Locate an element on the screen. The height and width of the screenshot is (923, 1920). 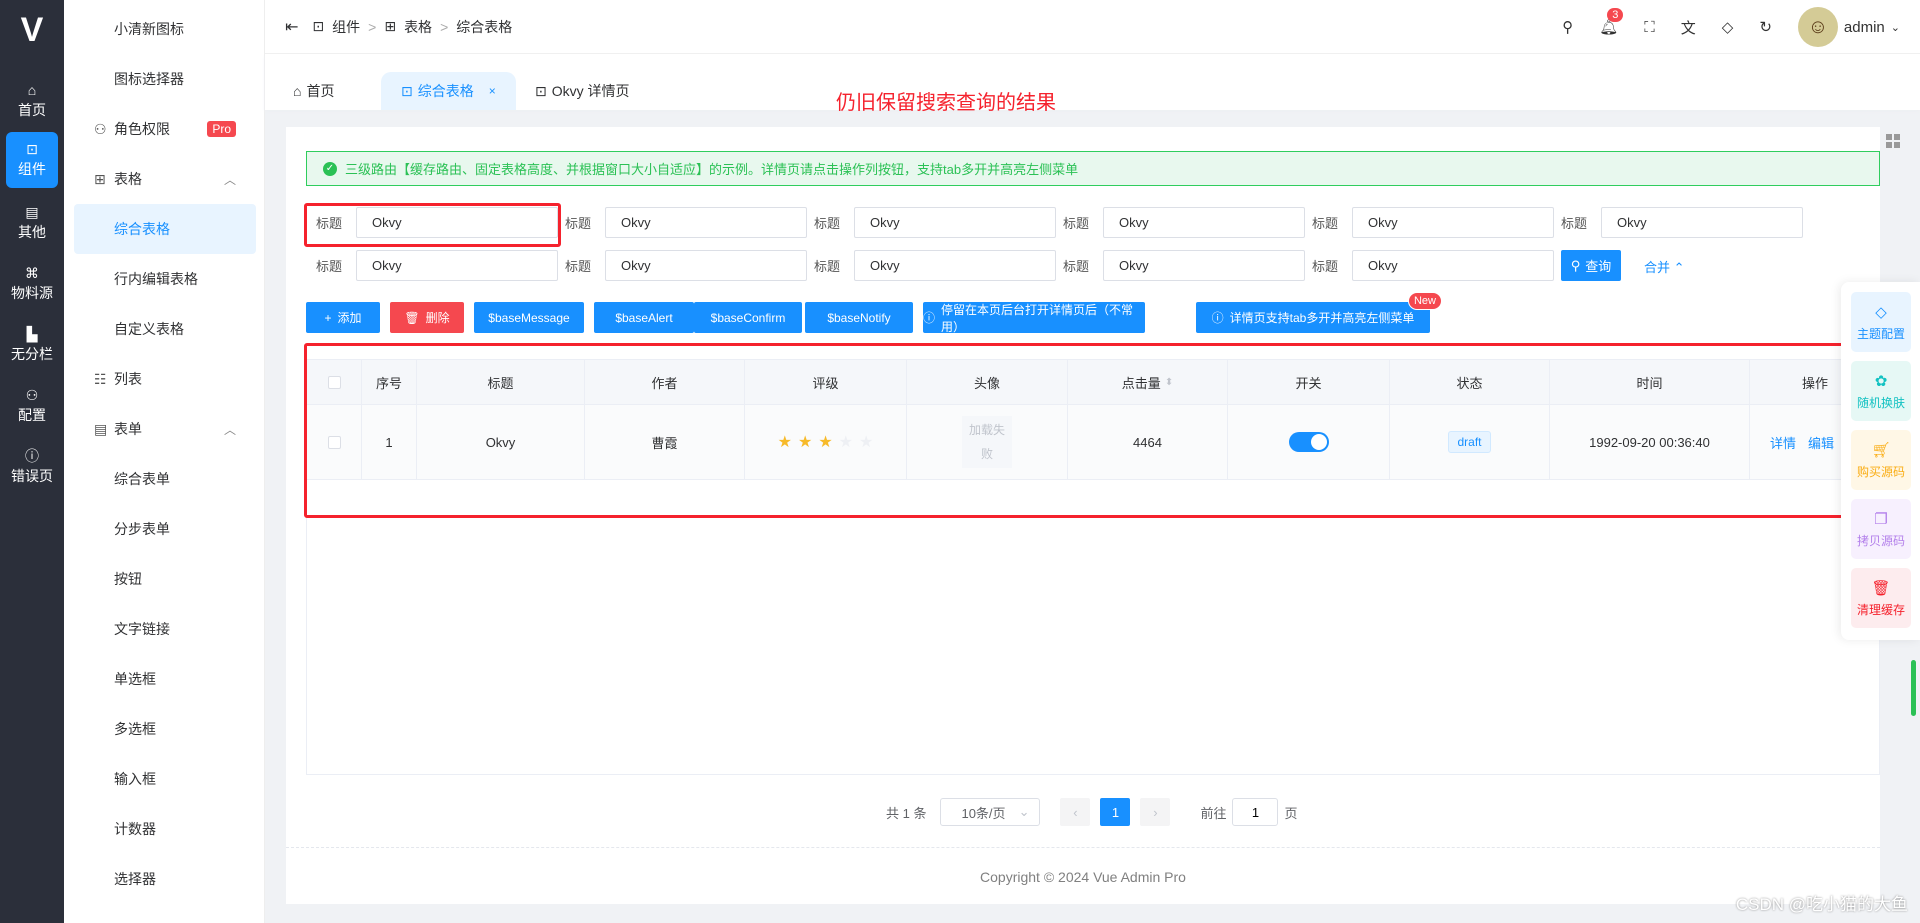
trash-icon: 🗑︎ is located at coordinates (412, 317).